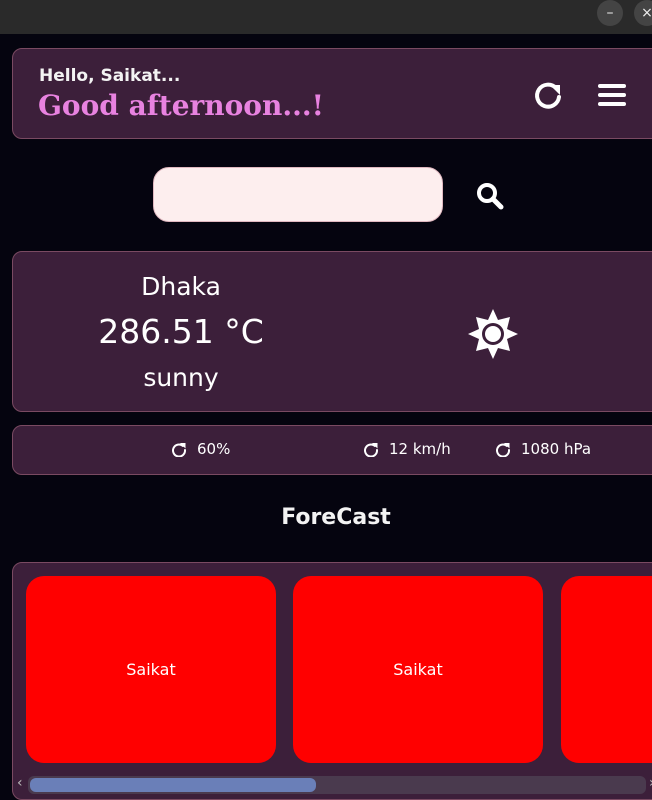 The image size is (652, 800). What do you see at coordinates (490, 196) in the screenshot?
I see `search-icon` at bounding box center [490, 196].